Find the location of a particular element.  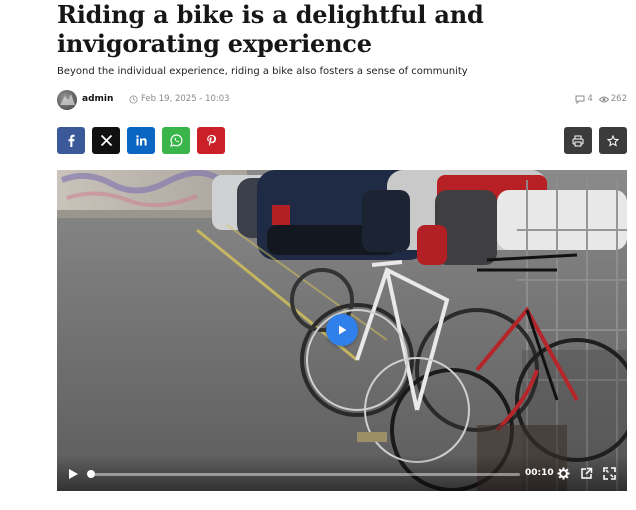

x-icon is located at coordinates (106, 140).